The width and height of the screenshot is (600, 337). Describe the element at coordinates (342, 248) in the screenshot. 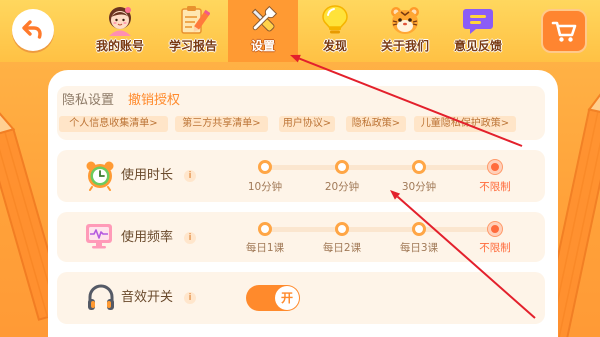

I see `option-label: 每日2课` at that location.